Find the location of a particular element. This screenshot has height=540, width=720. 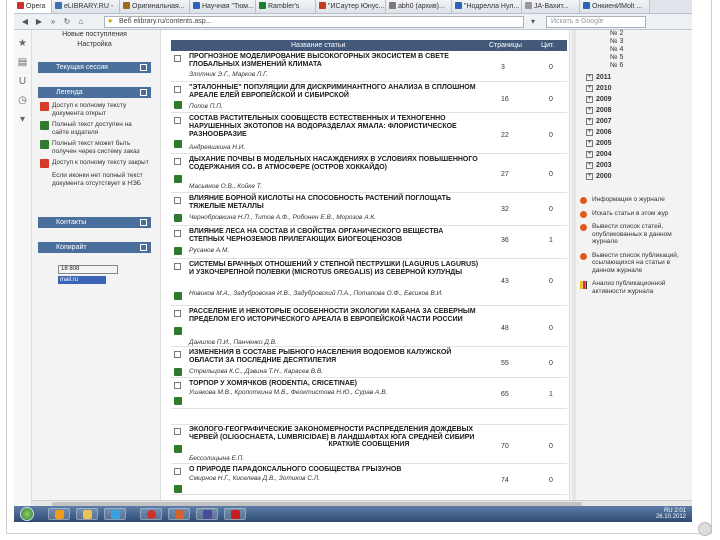

mail-icon: ▤ is located at coordinates (22, 62).